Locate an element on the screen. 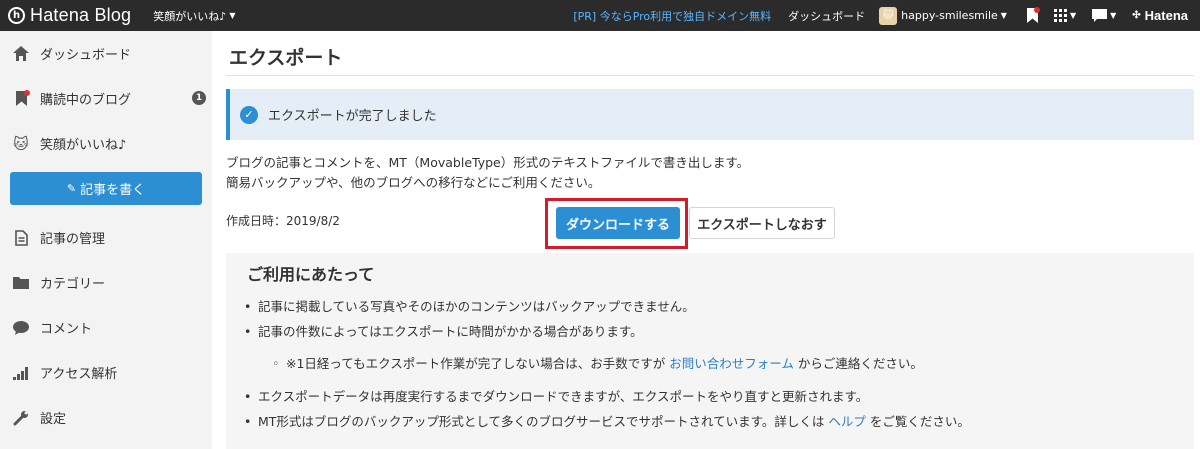 This screenshot has height=449, width=1200. hatena-brand-link: ✣ Hatena is located at coordinates (1160, 15).